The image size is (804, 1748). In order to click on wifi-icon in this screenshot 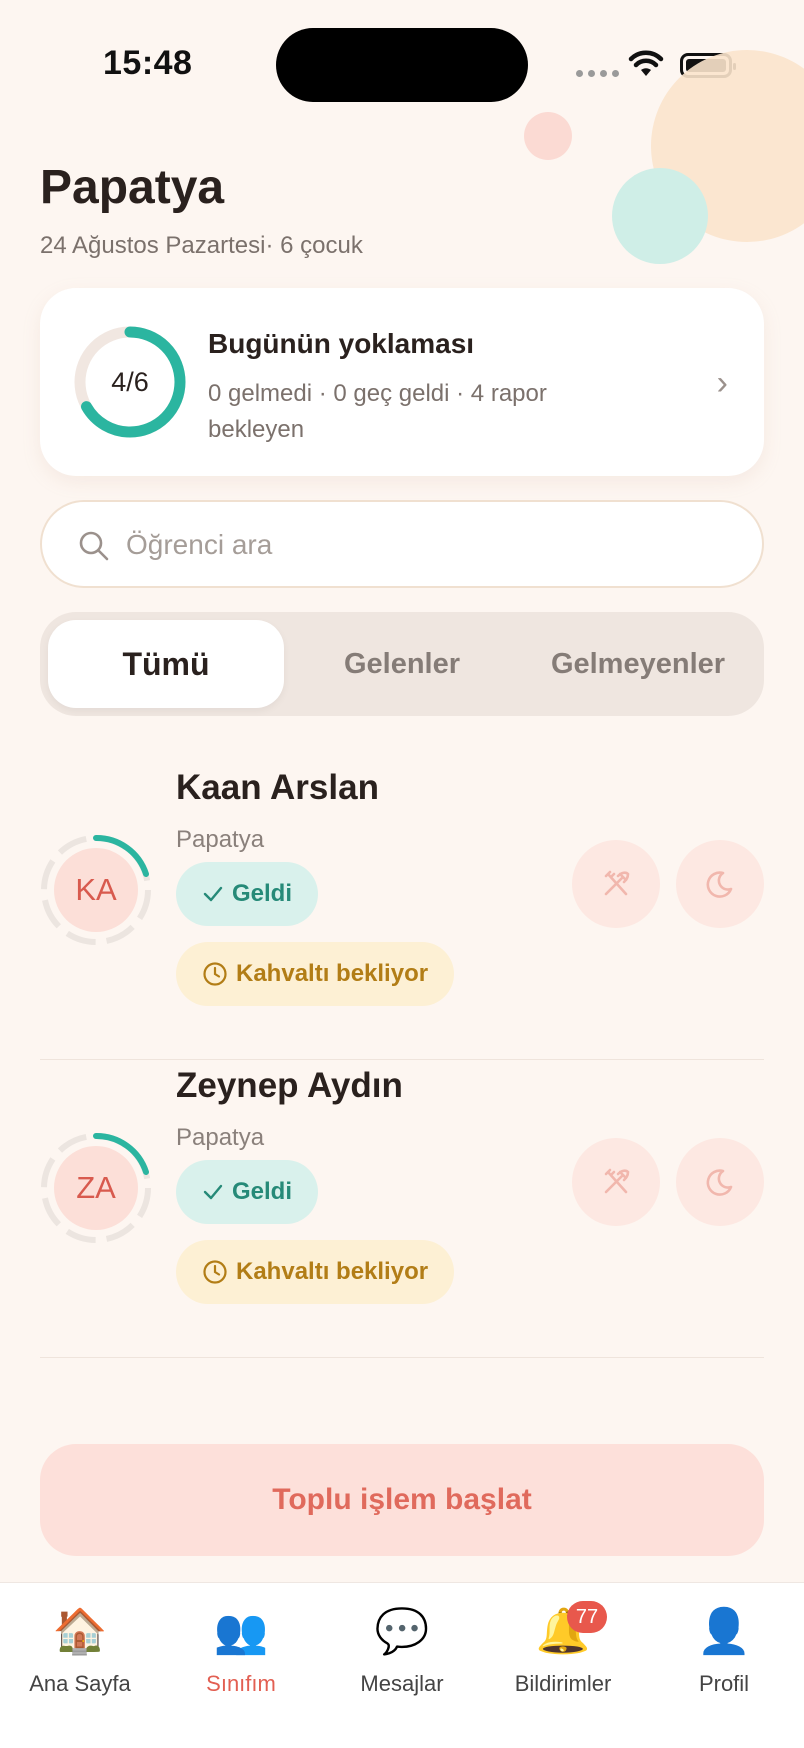, I will do `click(646, 63)`.